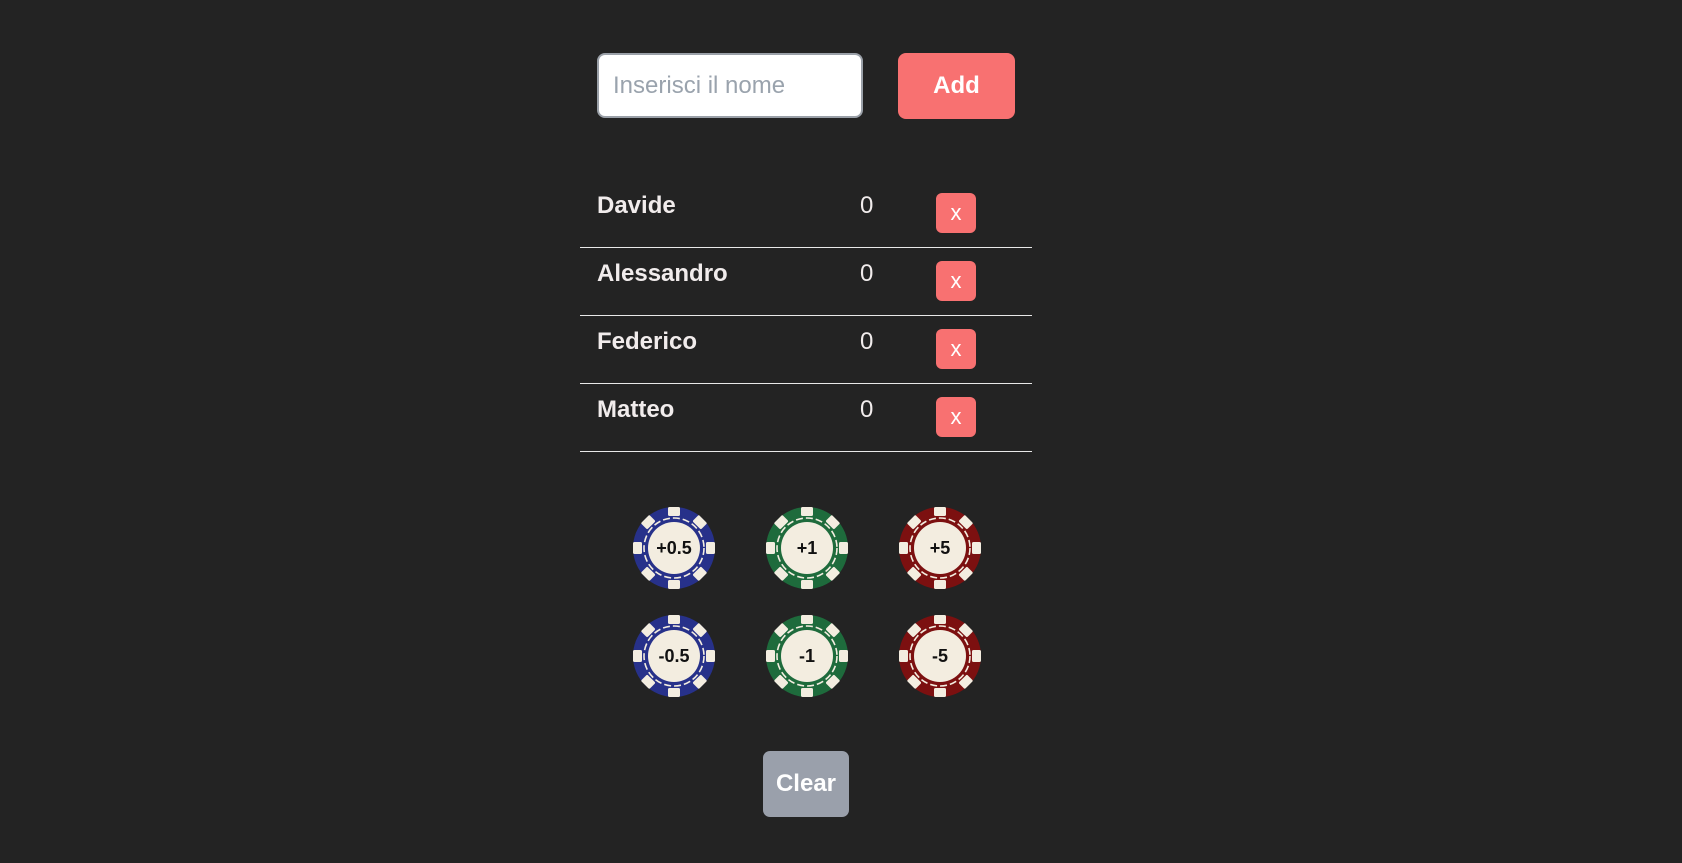 The width and height of the screenshot is (1682, 863). What do you see at coordinates (806, 214) in the screenshot?
I see `player-row: Davide 0 x` at bounding box center [806, 214].